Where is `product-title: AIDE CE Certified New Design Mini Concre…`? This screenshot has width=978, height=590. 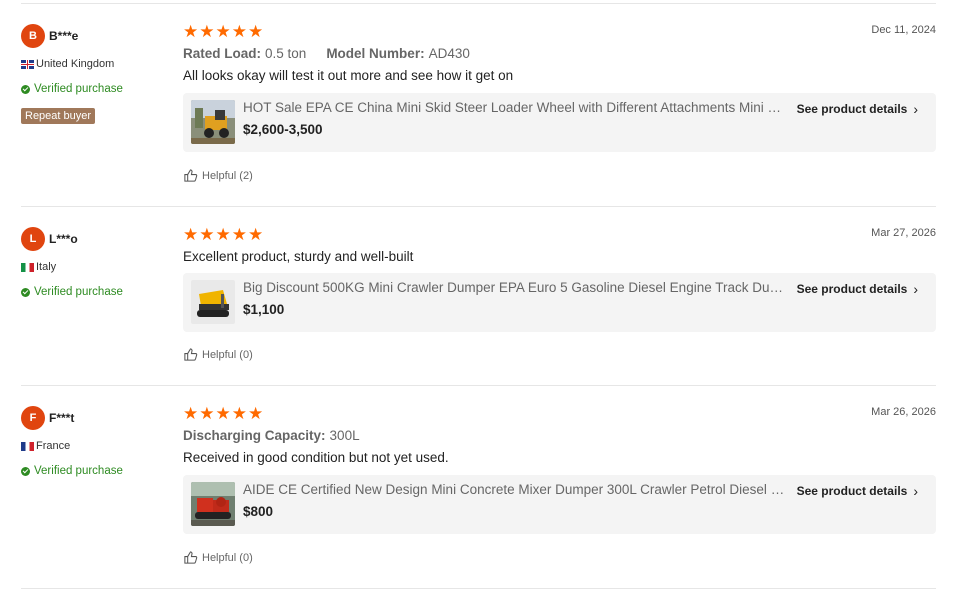 product-title: AIDE CE Certified New Design Mini Concre… is located at coordinates (515, 489).